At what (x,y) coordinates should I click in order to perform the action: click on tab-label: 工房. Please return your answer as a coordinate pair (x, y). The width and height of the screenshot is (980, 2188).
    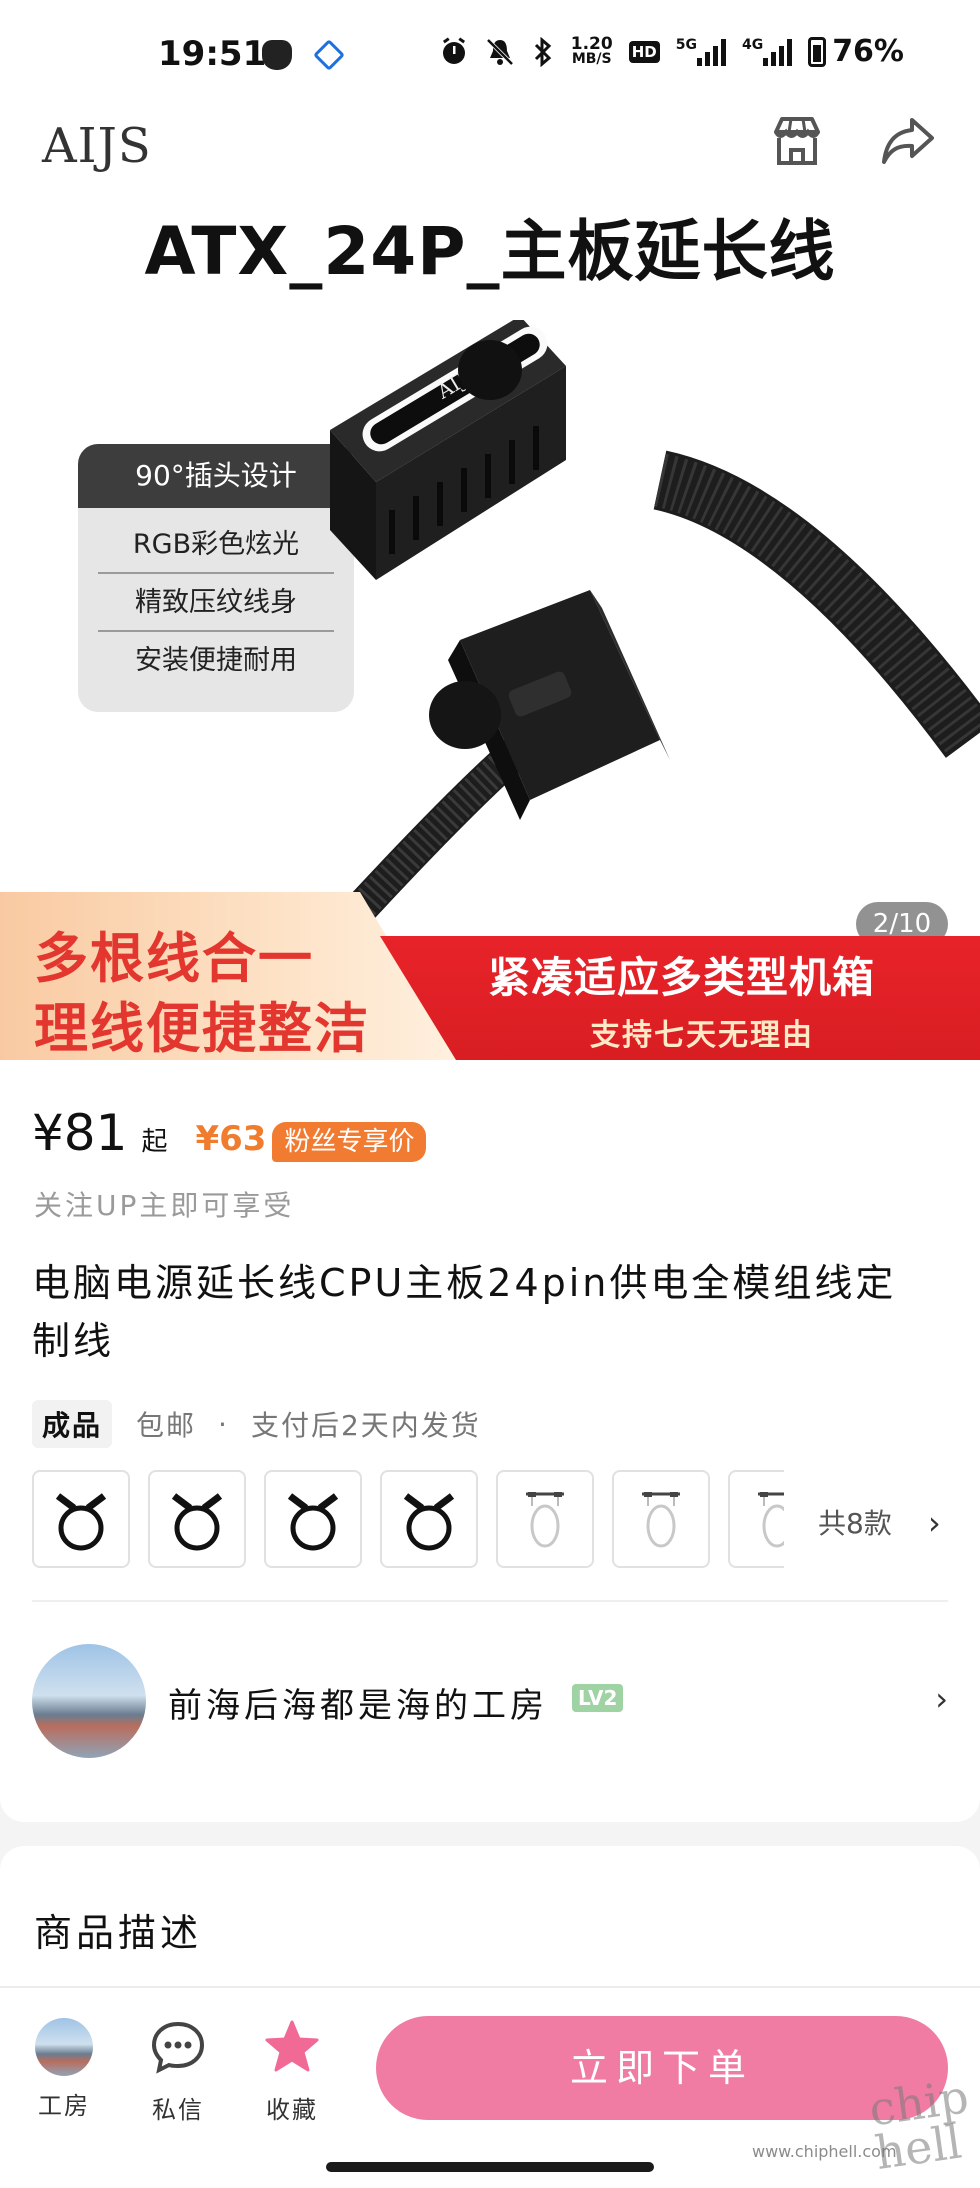
    Looking at the image, I should click on (64, 2106).